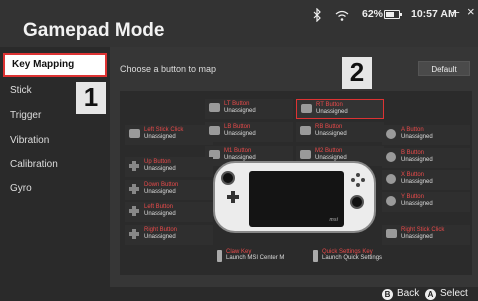 The width and height of the screenshot is (478, 301). I want to click on m2-icon, so click(305, 154).